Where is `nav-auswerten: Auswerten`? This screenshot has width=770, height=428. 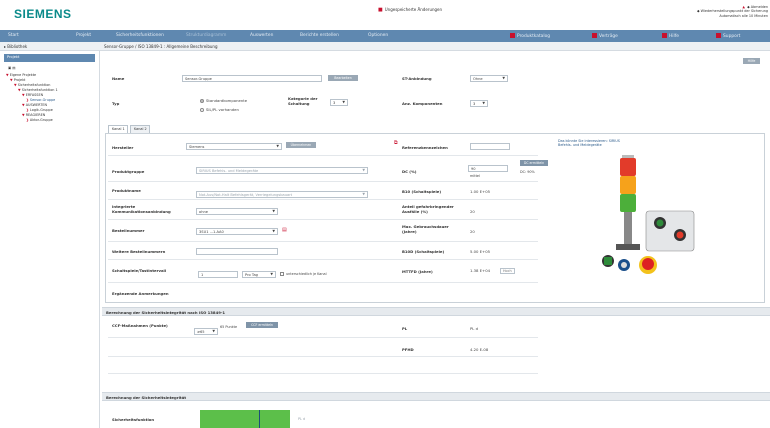
nav-auswerten: Auswerten is located at coordinates (261, 35).